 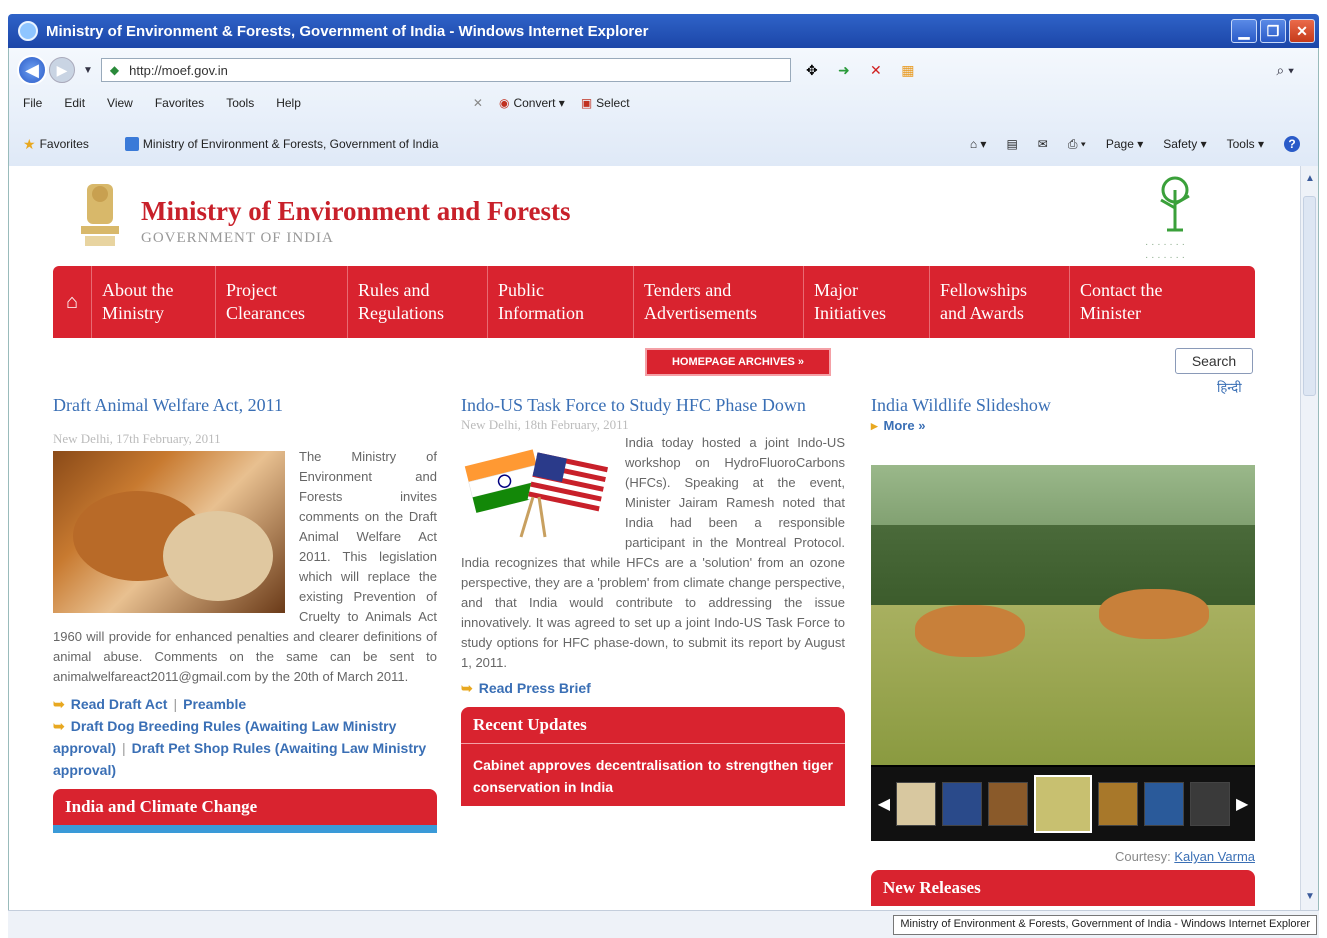 What do you see at coordinates (1063, 405) in the screenshot?
I see `wildlife-headline: India Wildlife Slideshow` at bounding box center [1063, 405].